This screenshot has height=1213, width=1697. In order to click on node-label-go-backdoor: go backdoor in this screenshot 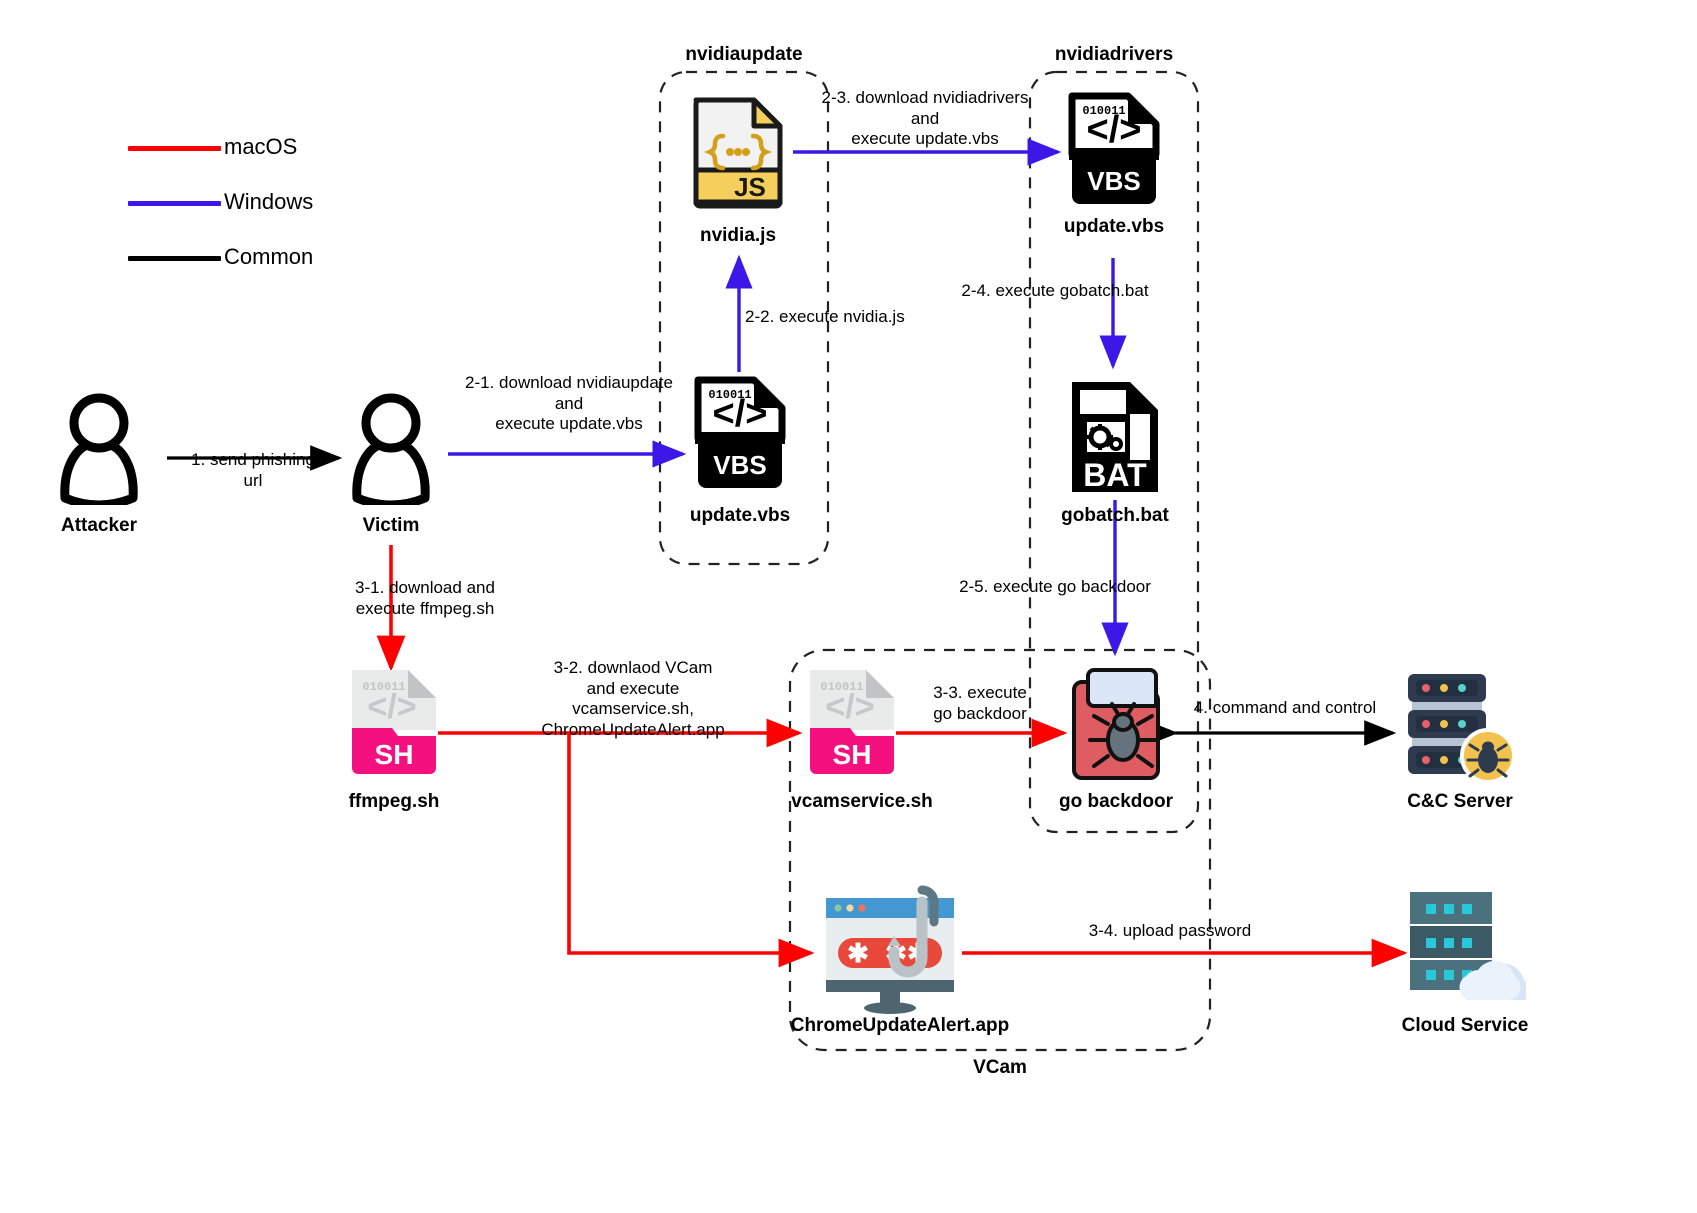, I will do `click(1115, 801)`.